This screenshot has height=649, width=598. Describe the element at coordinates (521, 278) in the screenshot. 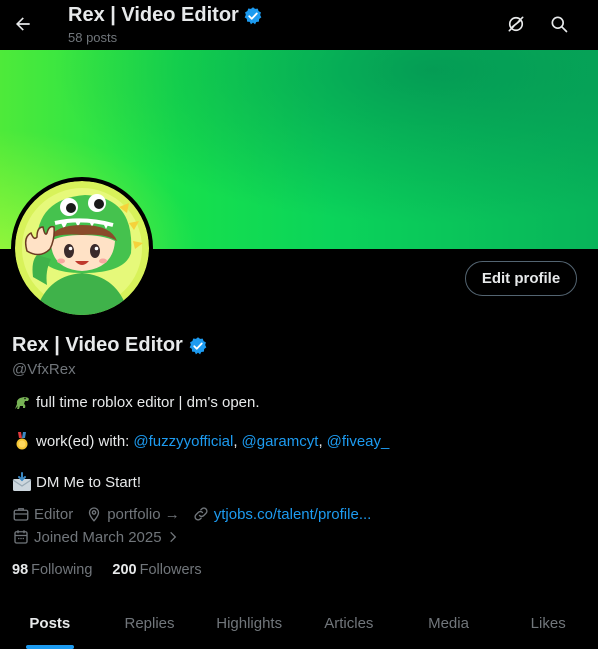

I see `edit-profile-button: Edit profile` at that location.